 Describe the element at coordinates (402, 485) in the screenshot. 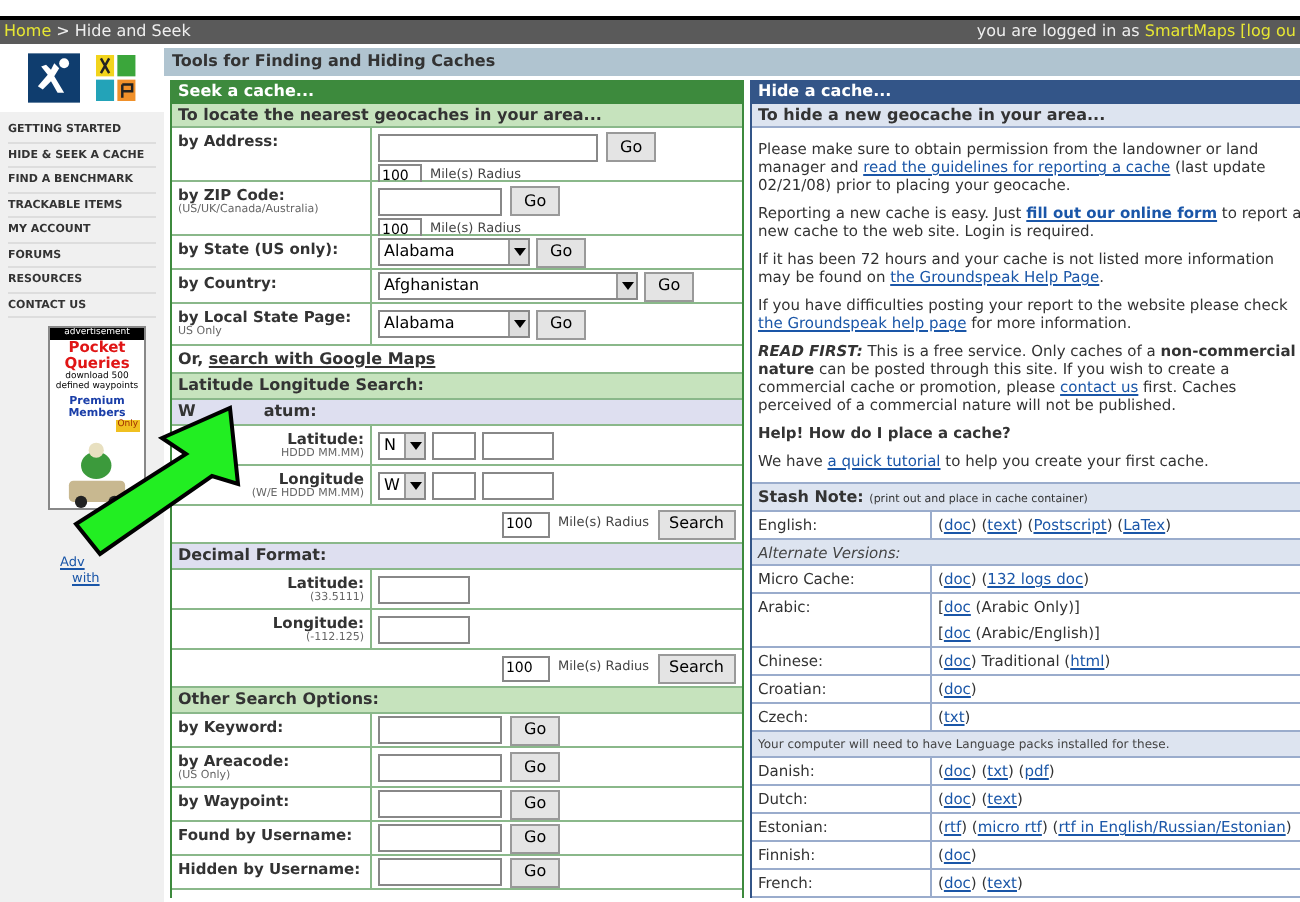

I see `dropdown: W` at that location.